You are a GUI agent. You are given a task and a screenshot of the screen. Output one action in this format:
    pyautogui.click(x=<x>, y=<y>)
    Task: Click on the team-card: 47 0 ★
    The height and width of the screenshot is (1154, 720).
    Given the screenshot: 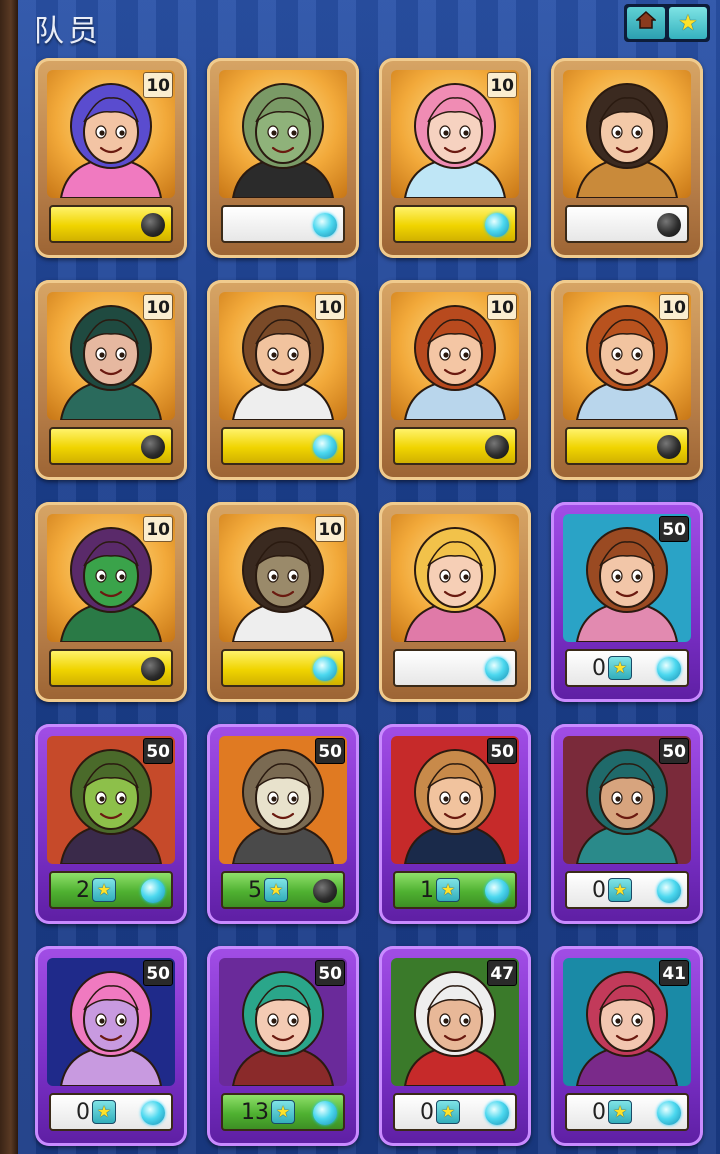 What is the action you would take?
    pyautogui.click(x=455, y=1046)
    